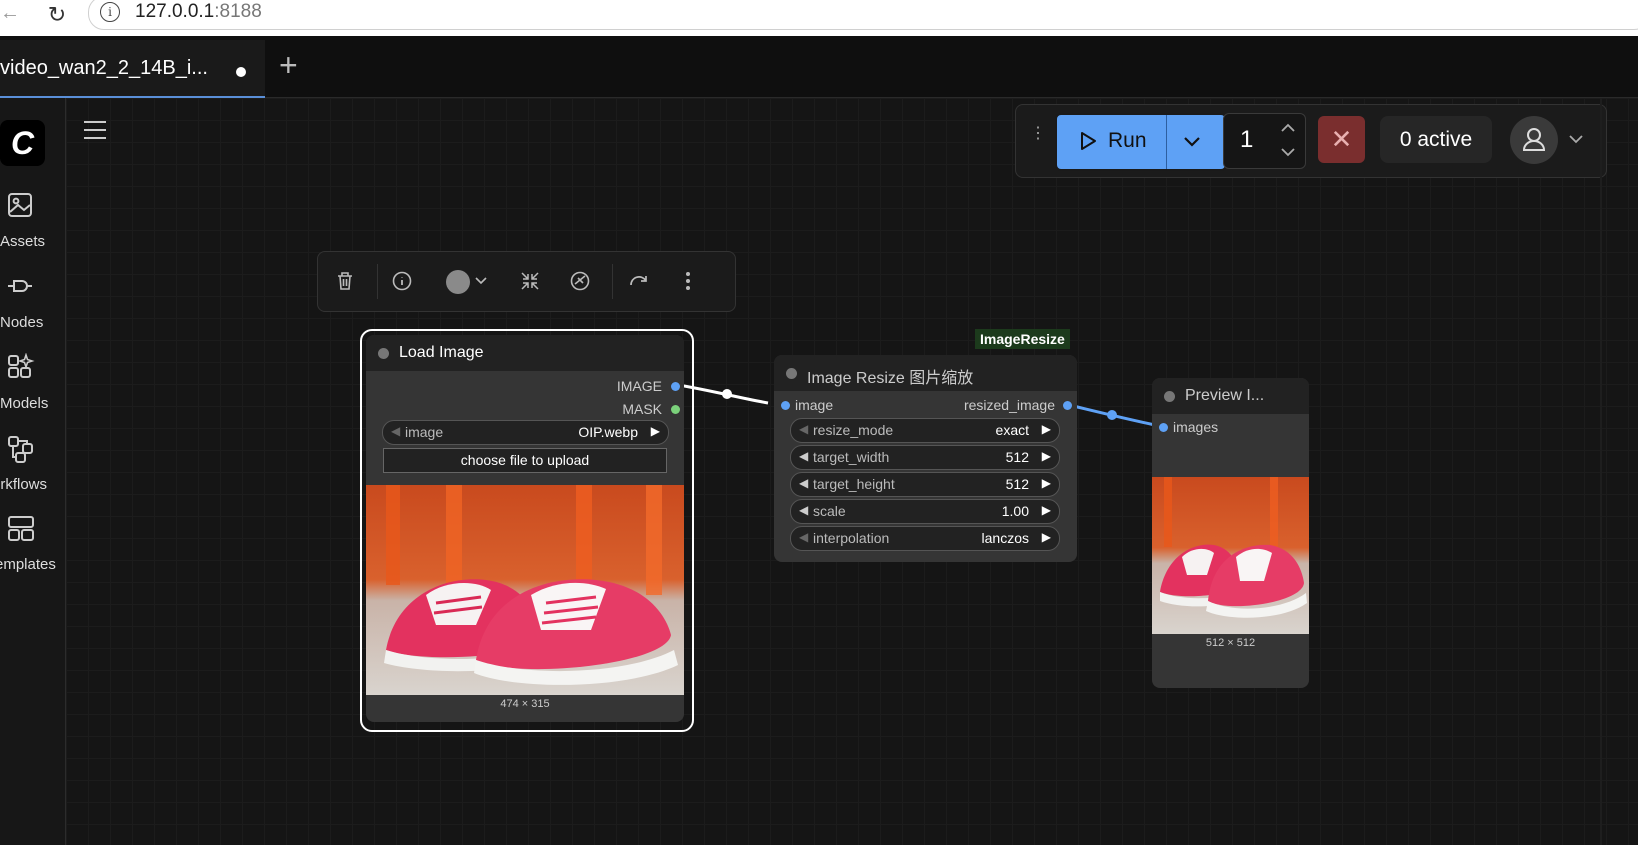 This screenshot has width=1638, height=845. I want to click on queue-count-value: 1, so click(1247, 139).